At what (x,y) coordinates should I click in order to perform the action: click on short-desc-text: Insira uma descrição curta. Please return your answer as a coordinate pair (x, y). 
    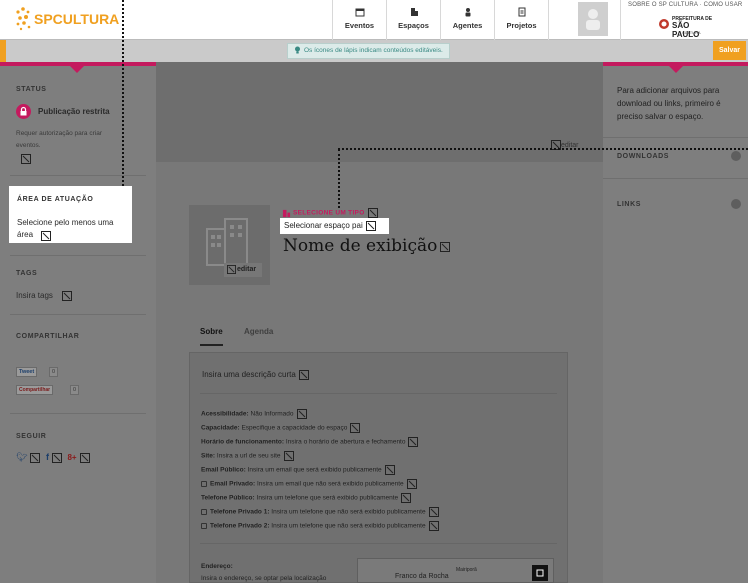
    Looking at the image, I should click on (249, 375).